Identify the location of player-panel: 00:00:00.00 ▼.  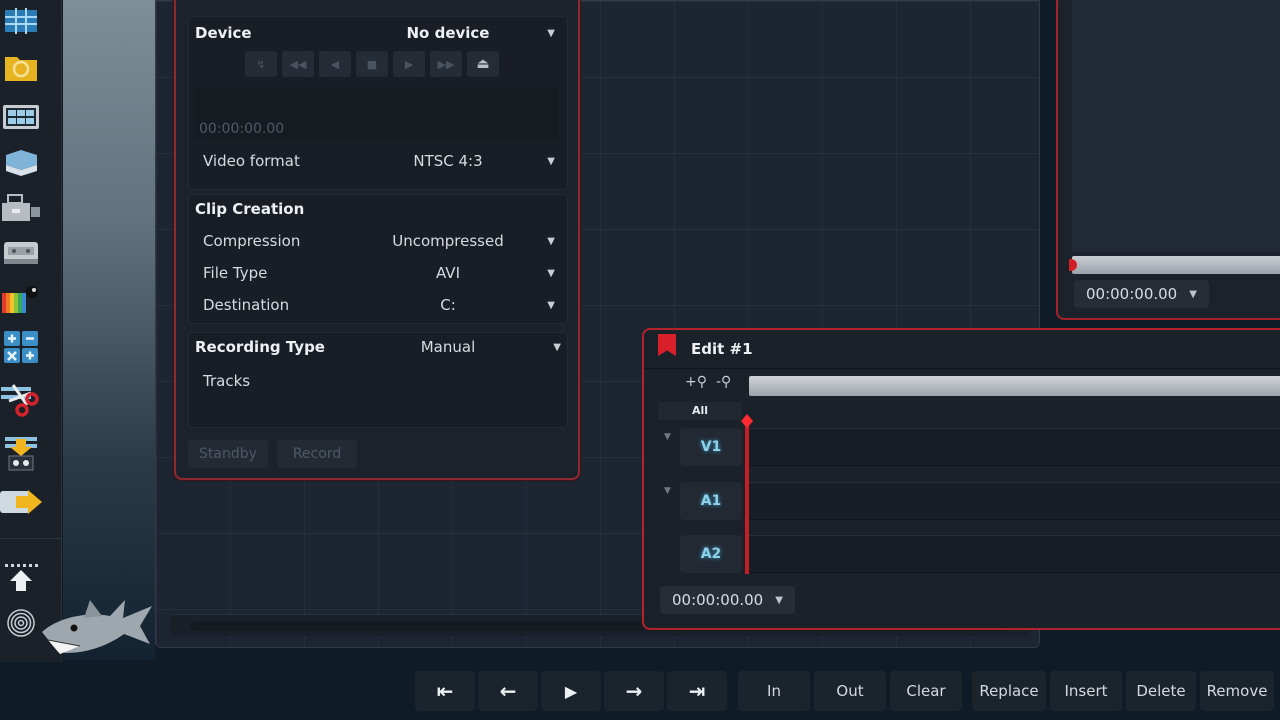
(1168, 160).